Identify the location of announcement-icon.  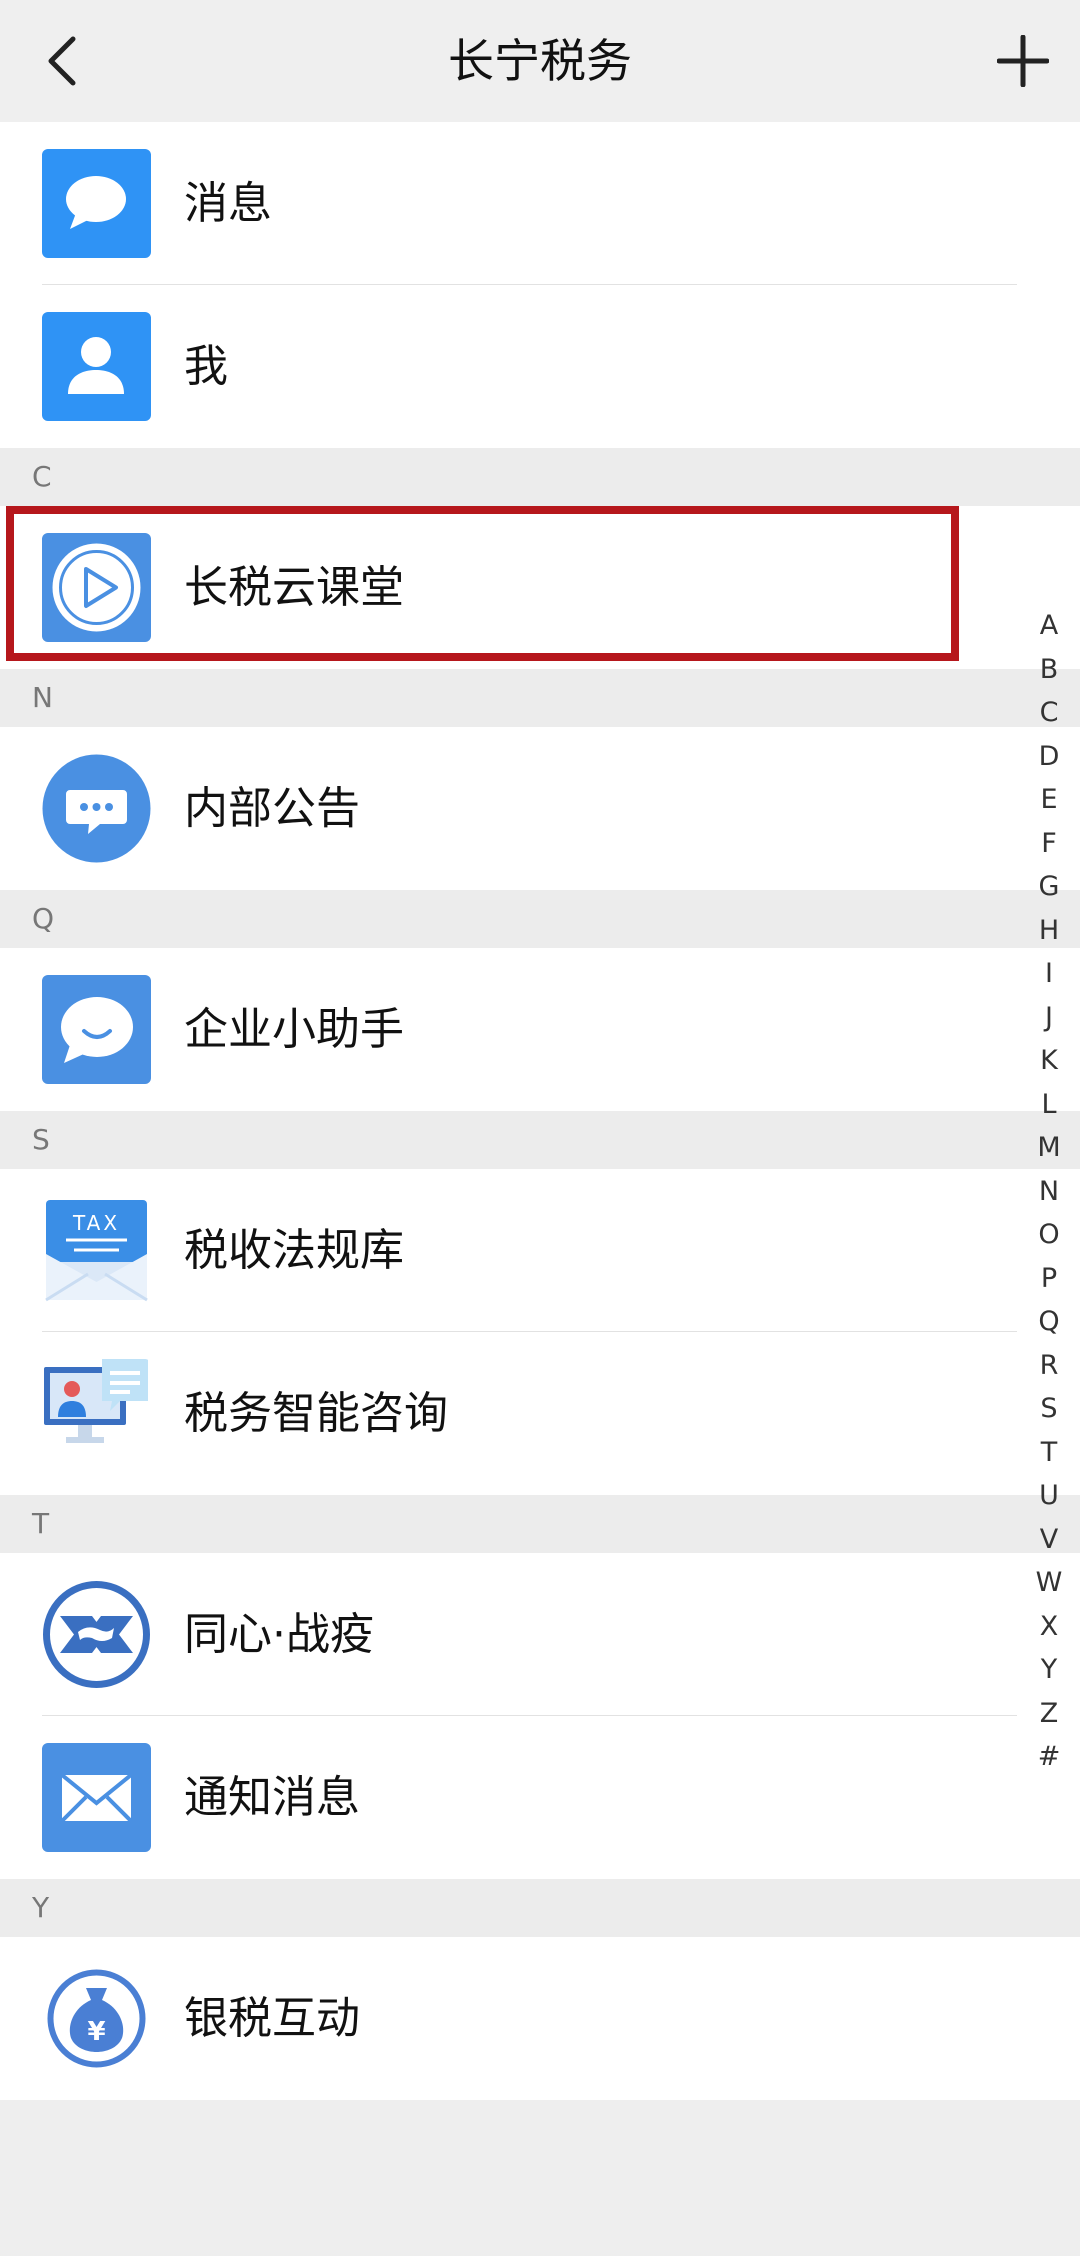
(96, 808).